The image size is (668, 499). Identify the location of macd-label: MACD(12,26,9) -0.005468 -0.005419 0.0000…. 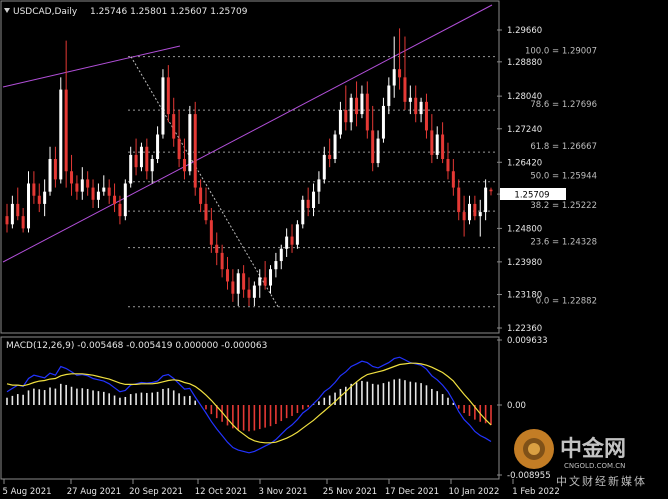
(136, 346).